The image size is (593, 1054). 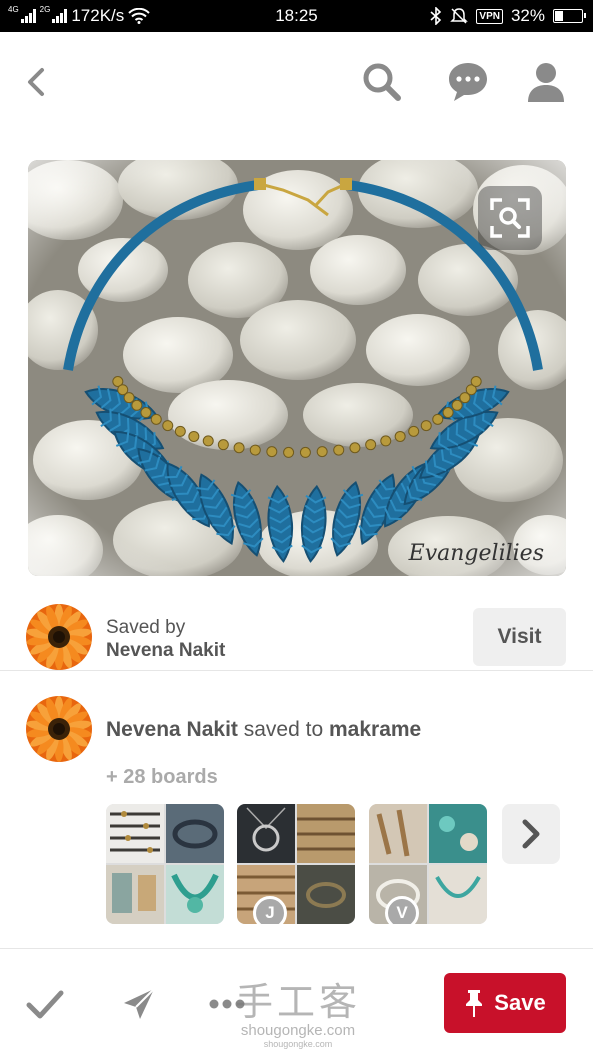 I want to click on saved-to-connector: saved to, so click(x=283, y=729).